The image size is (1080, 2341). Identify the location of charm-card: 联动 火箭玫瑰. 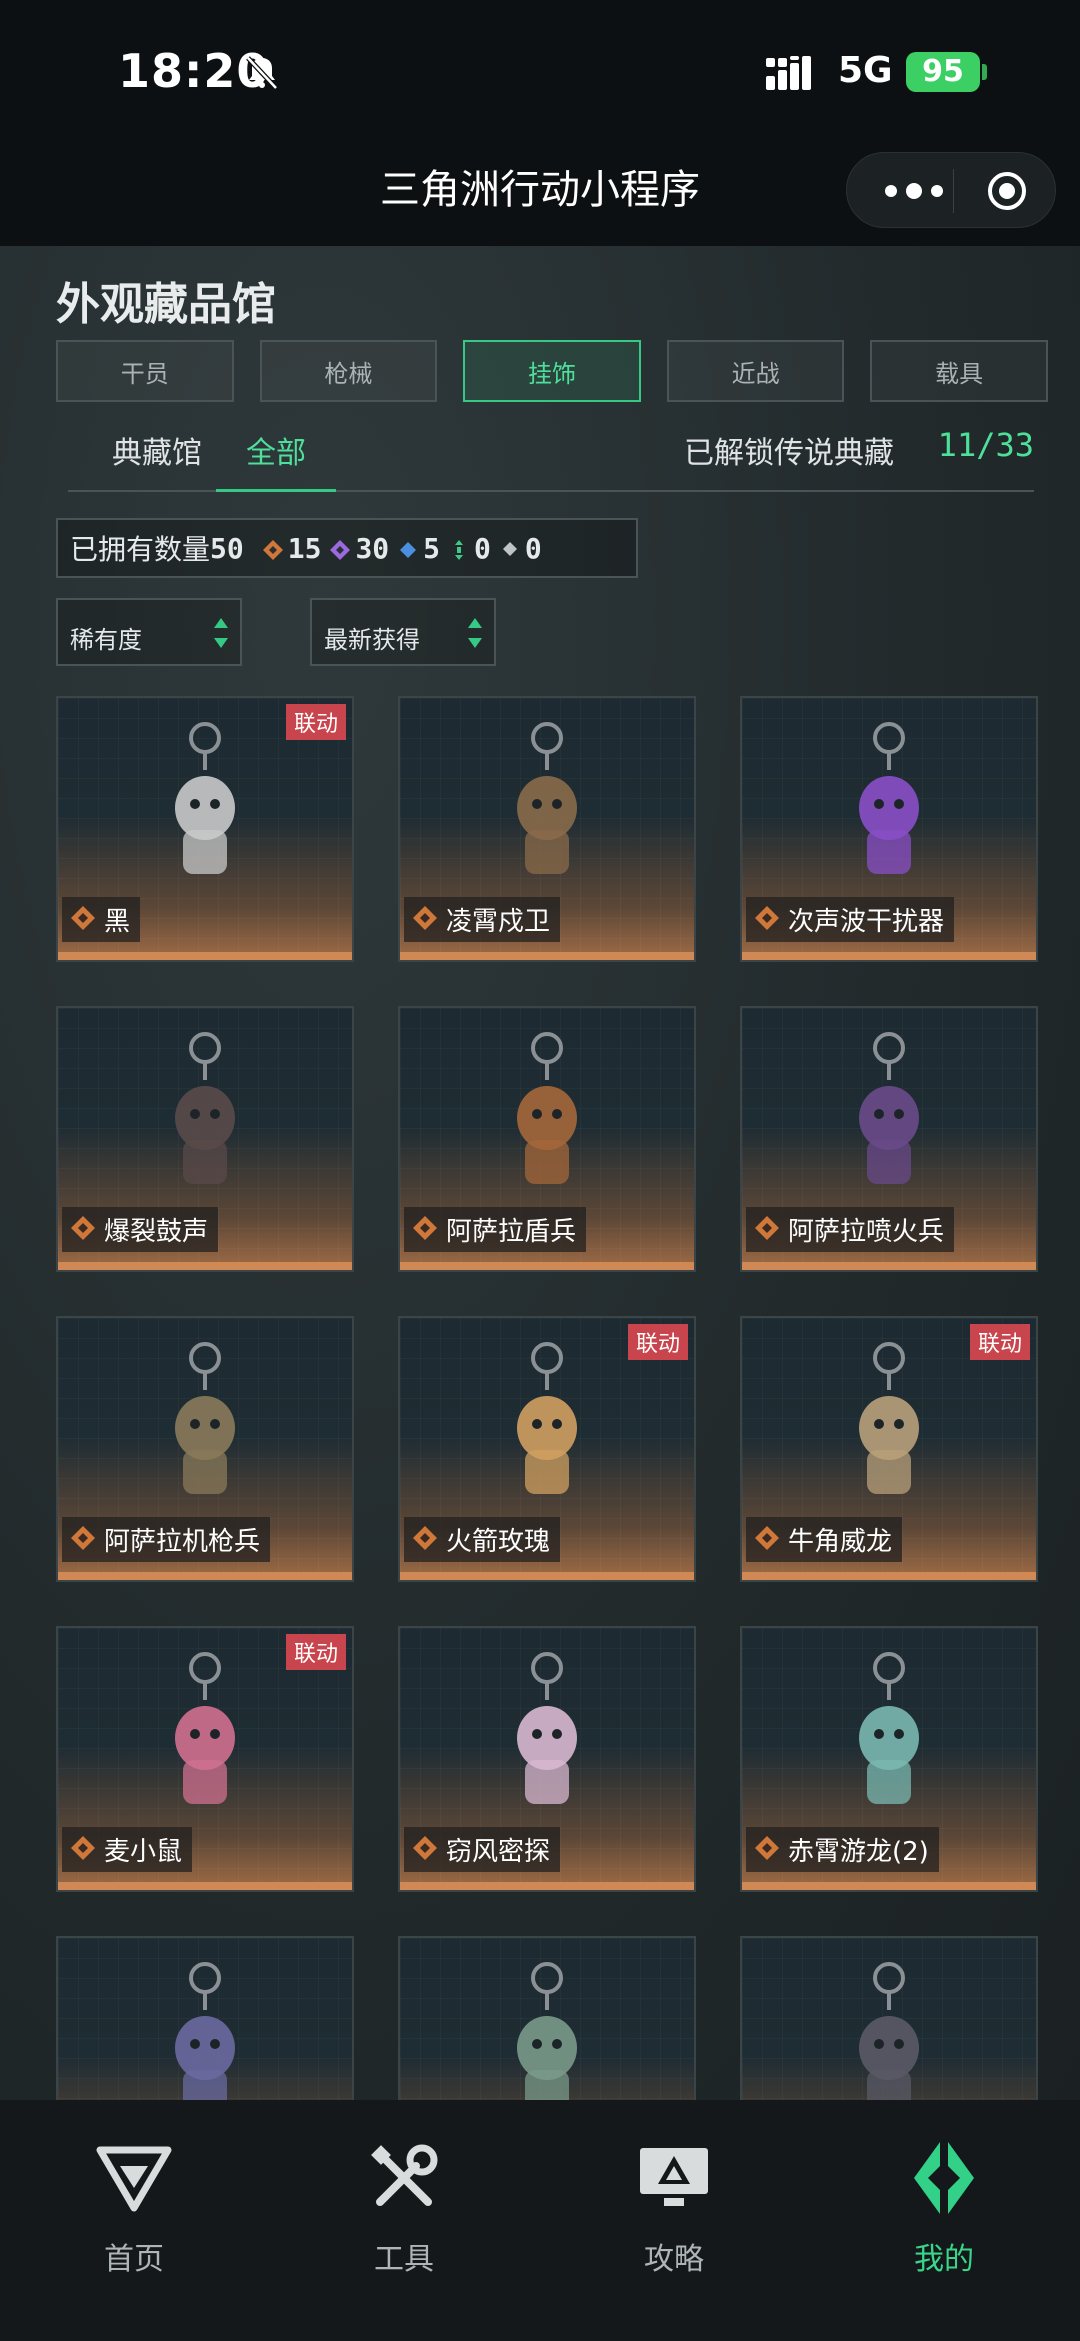
(547, 1449).